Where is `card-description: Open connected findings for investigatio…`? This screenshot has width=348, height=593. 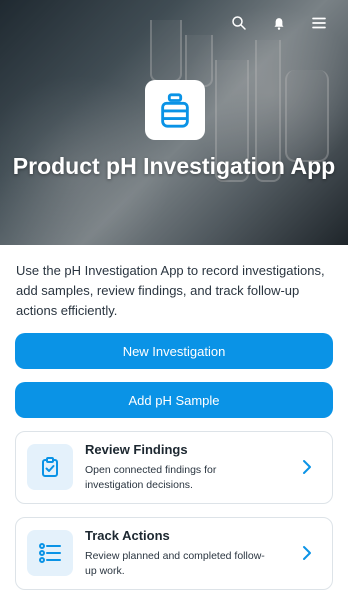 card-description: Open connected findings for investigatio… is located at coordinates (151, 477).